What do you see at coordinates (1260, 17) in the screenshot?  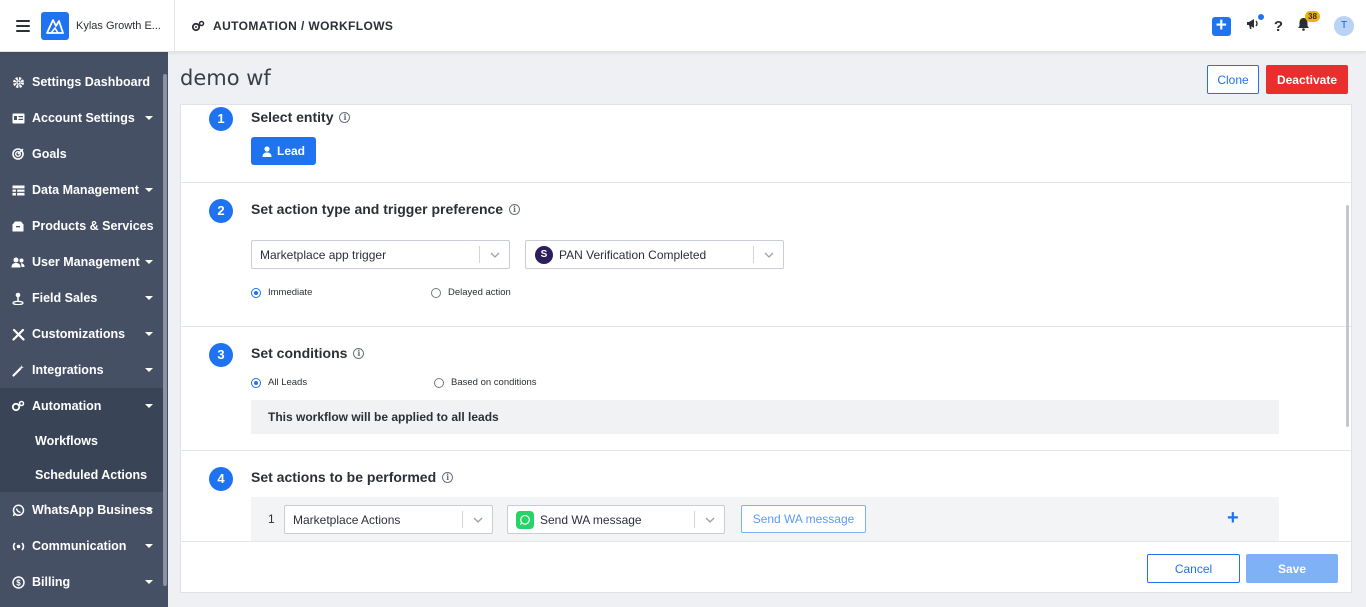 I see `unread-dot` at bounding box center [1260, 17].